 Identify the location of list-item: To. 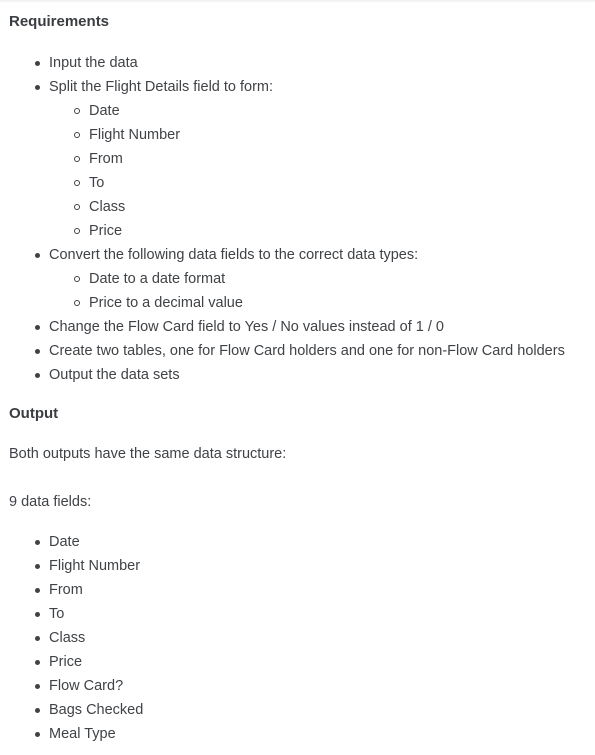
(88, 614).